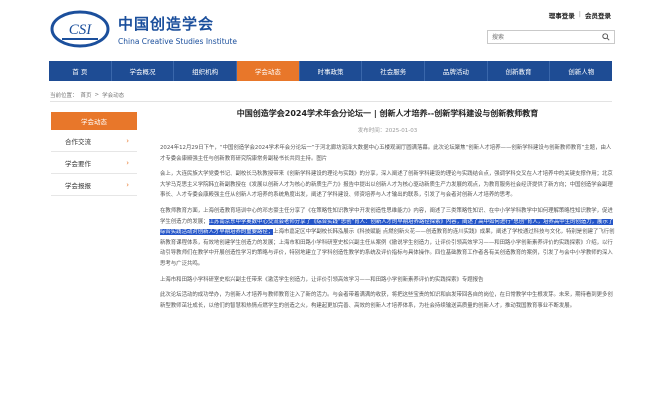 The width and height of the screenshot is (651, 411). Describe the element at coordinates (598, 15) in the screenshot. I see `member-login-link: 会员登录` at that location.